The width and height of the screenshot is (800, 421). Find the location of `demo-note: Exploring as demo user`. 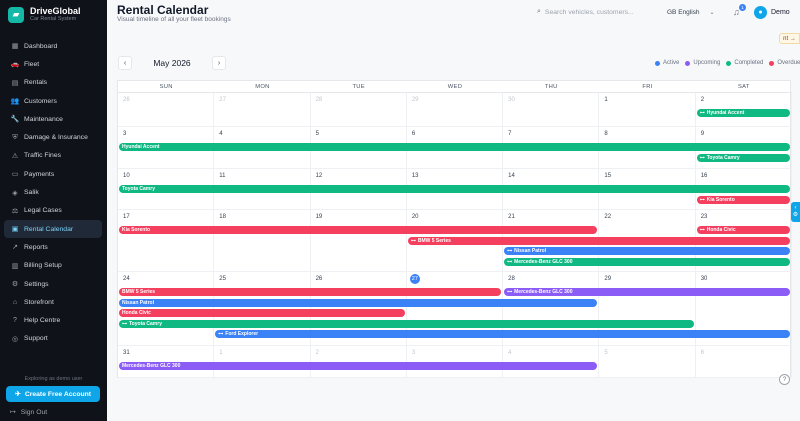

demo-note: Exploring as demo user is located at coordinates (53, 379).